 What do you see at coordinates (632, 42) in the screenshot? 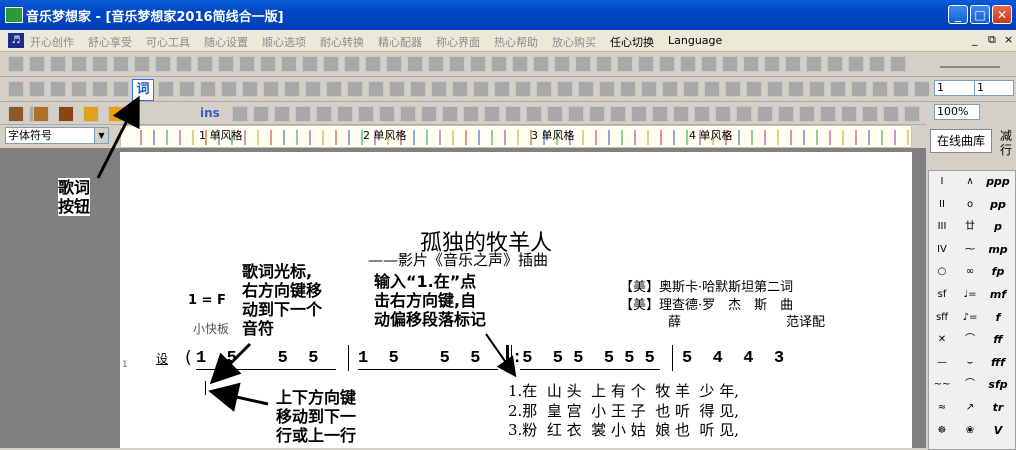
I see `menu-item: 任心切换` at bounding box center [632, 42].